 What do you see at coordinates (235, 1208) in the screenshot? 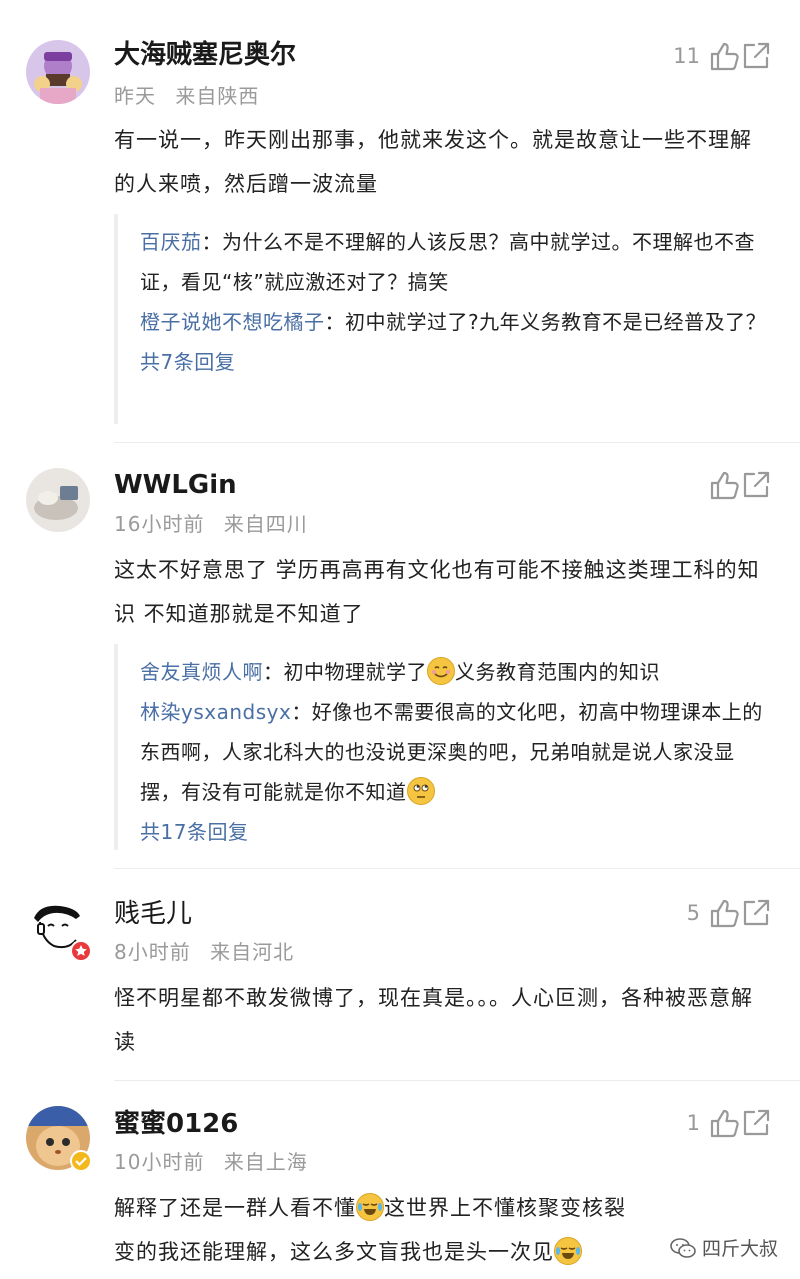
I see `comment-text-part: 解释了还是一群人看不懂` at bounding box center [235, 1208].